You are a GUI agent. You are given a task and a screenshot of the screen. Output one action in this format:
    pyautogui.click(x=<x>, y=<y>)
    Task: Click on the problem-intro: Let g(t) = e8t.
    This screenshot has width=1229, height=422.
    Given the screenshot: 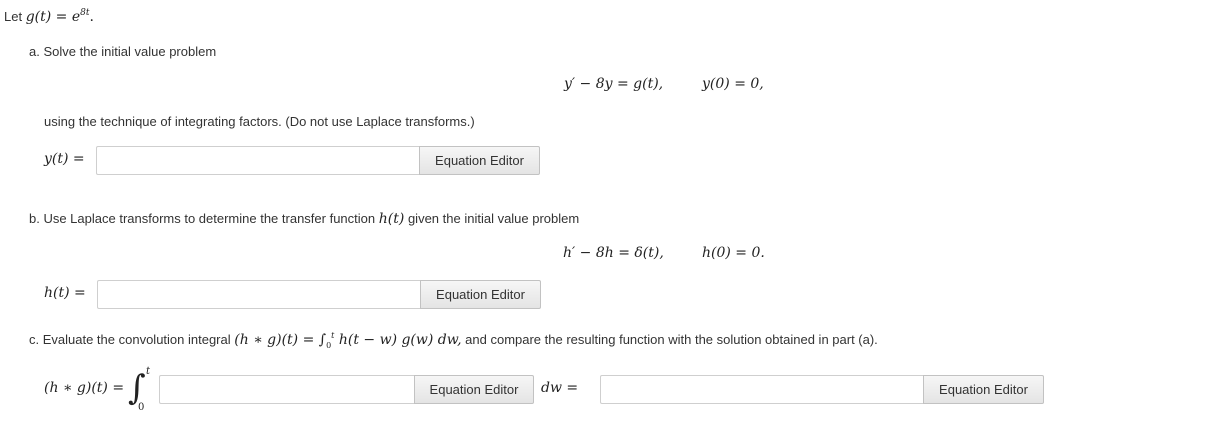 What is the action you would take?
    pyautogui.click(x=49, y=16)
    